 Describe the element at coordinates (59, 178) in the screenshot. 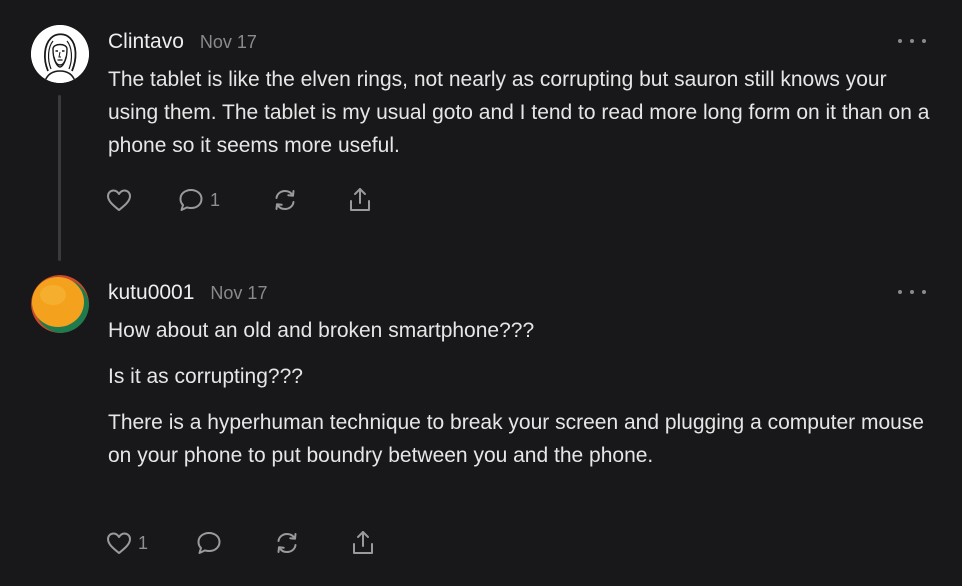

I see `thread-line` at that location.